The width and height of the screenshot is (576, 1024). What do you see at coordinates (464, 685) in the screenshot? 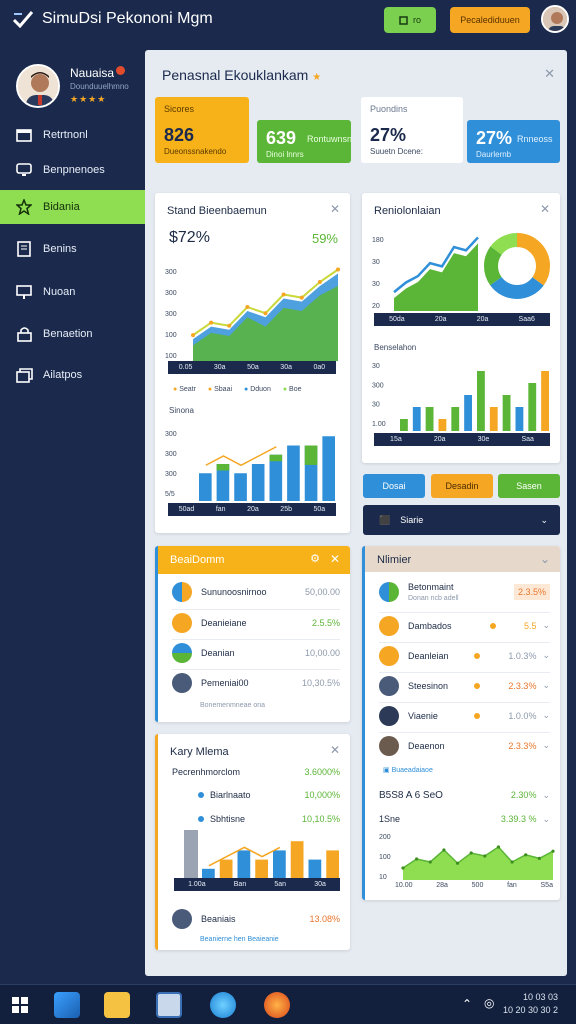
I see `list-item: Steesinon 2.3.3% ⌄` at bounding box center [464, 685].